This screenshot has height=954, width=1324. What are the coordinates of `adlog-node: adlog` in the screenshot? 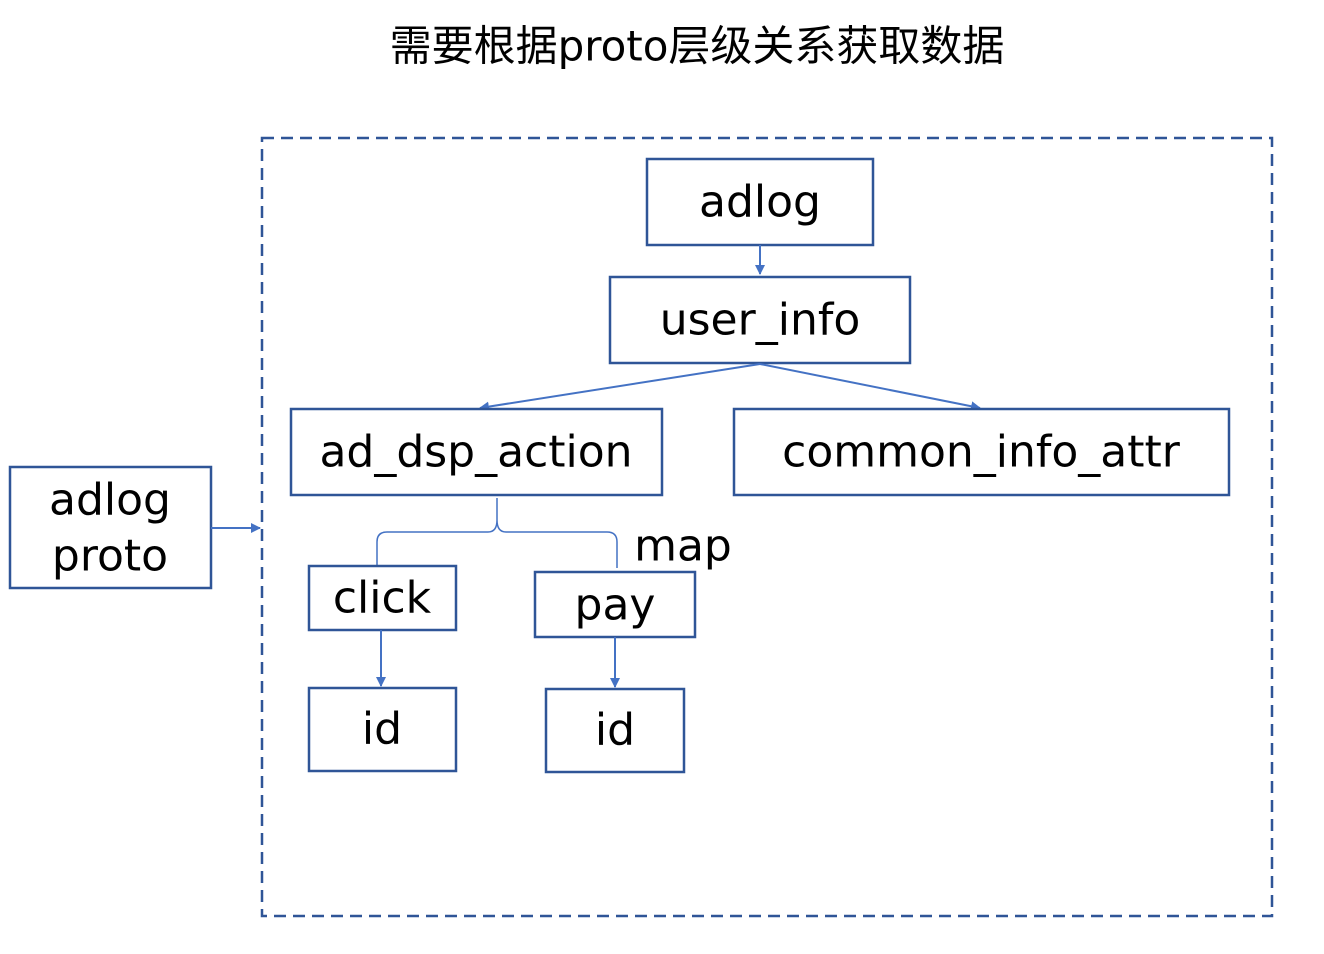 It's located at (760, 202).